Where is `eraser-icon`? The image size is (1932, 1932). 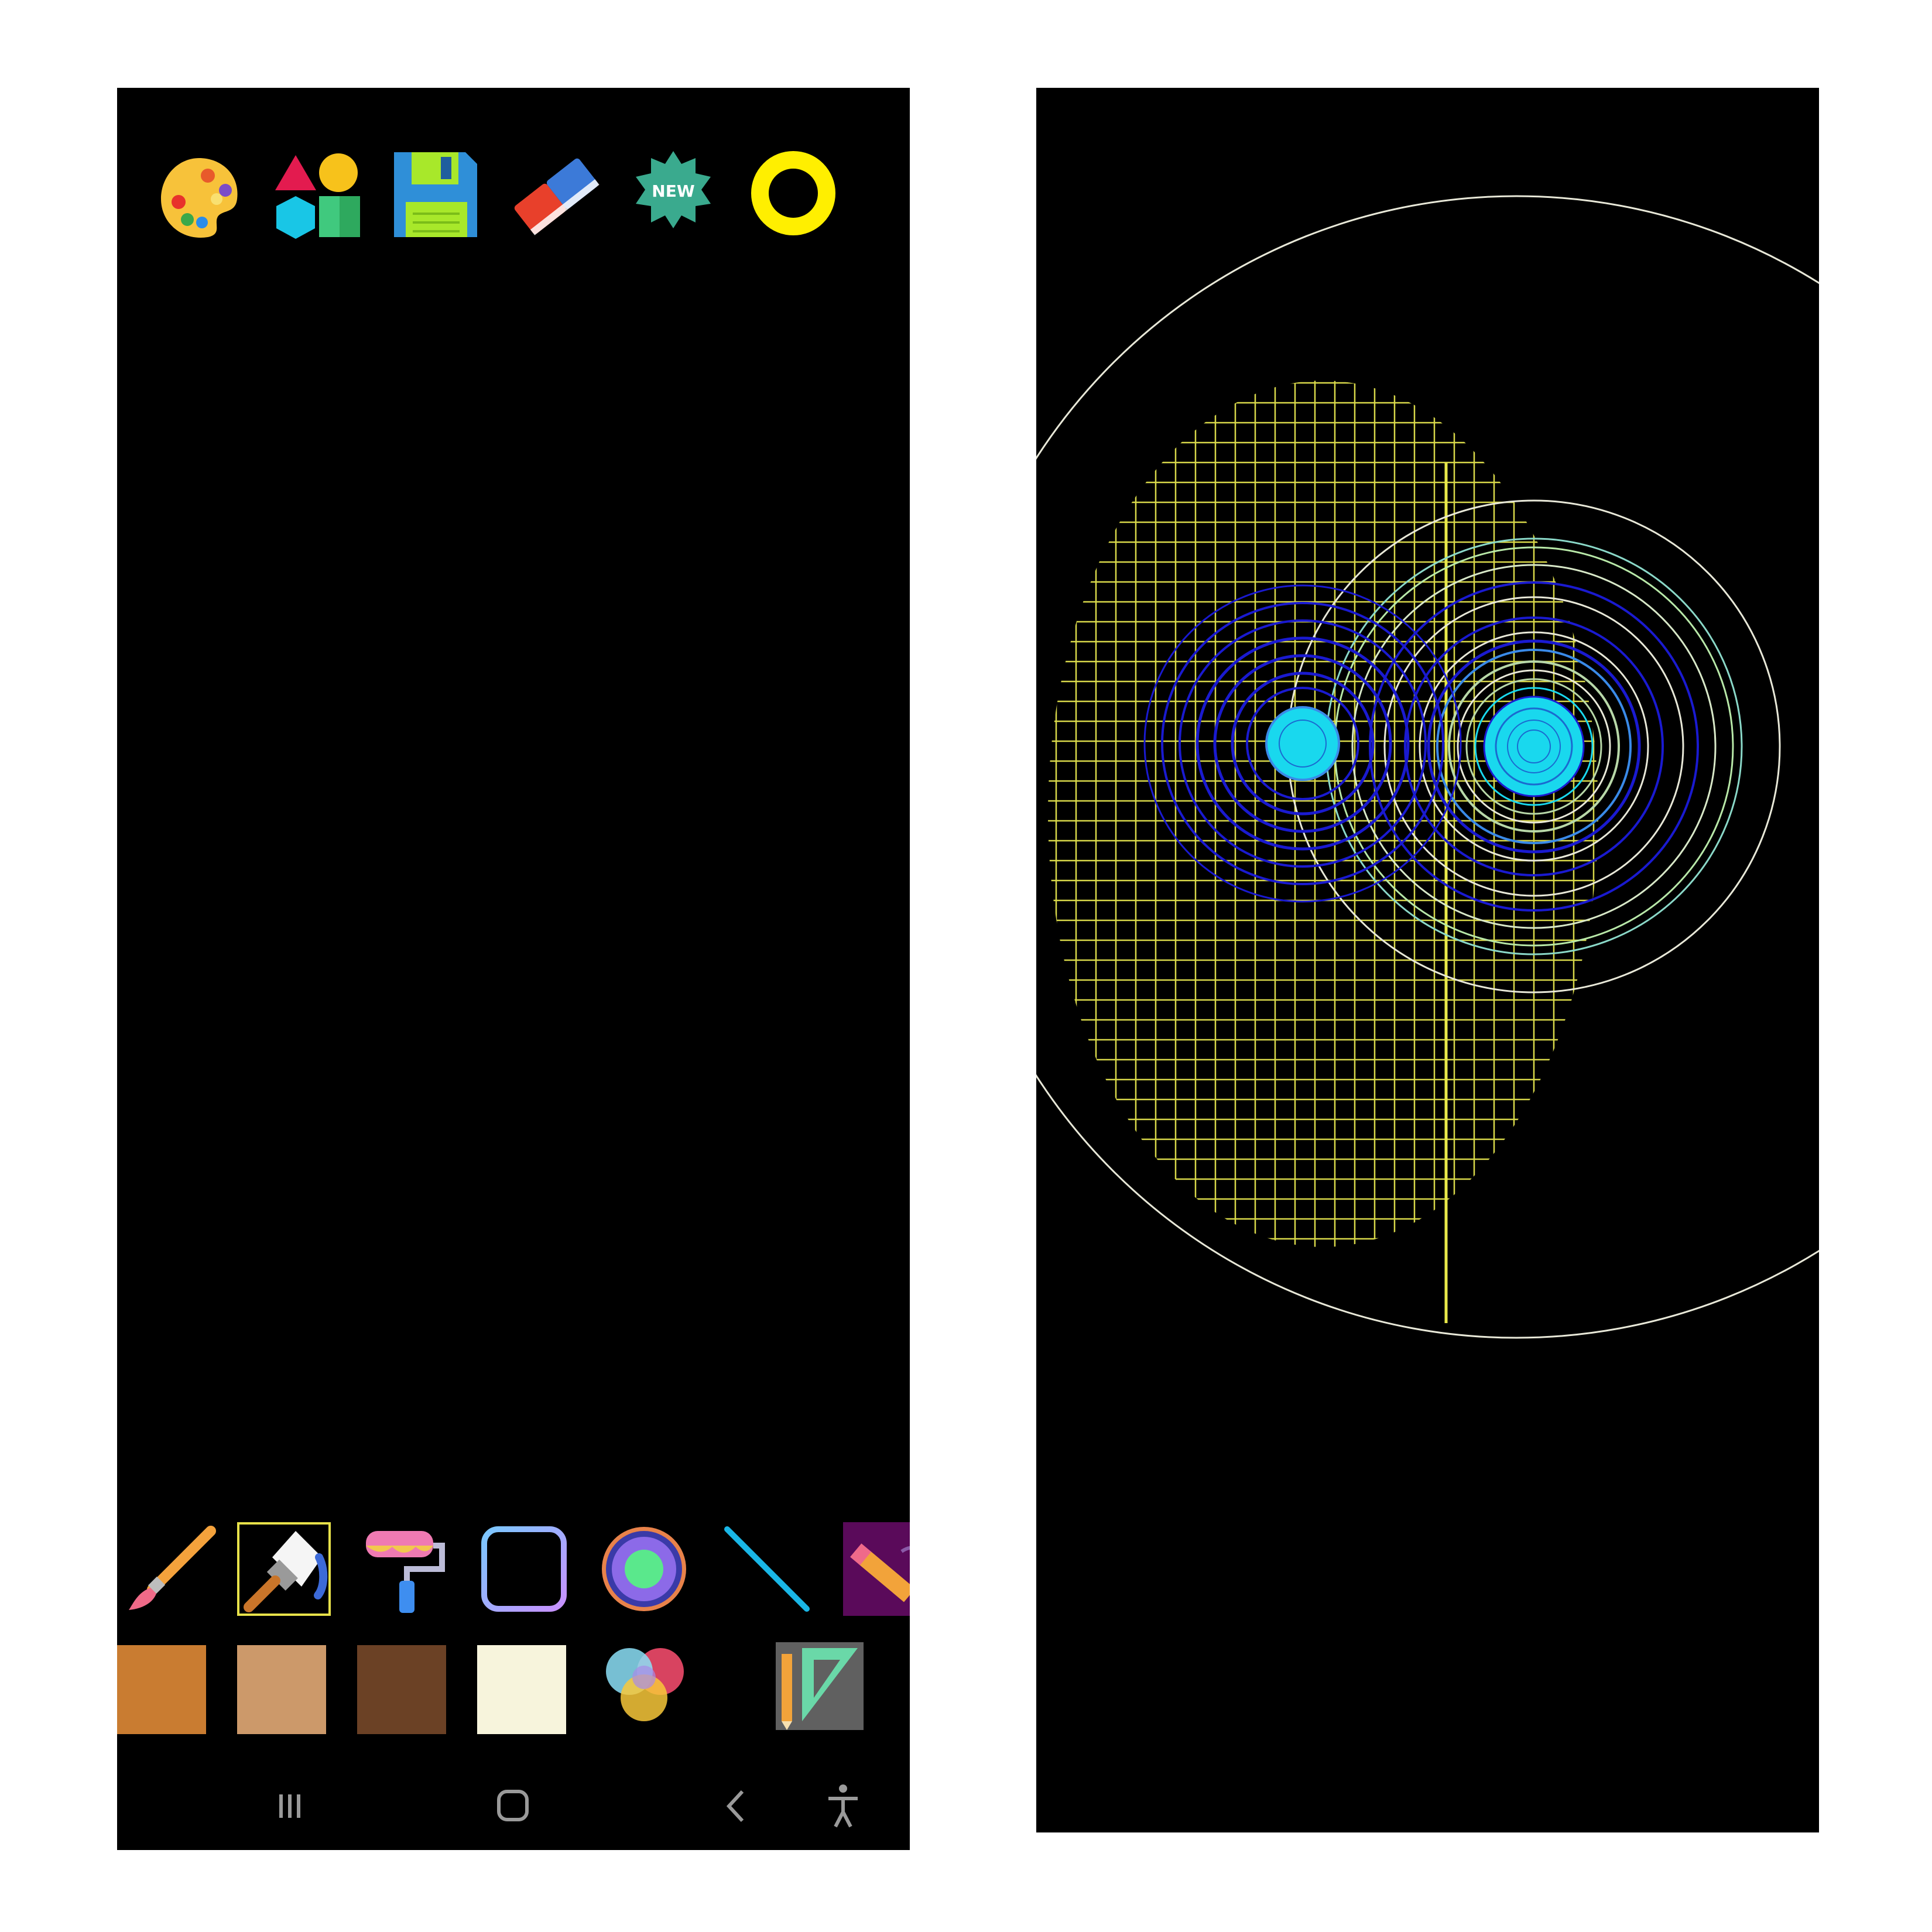
eraser-icon is located at coordinates (556, 193).